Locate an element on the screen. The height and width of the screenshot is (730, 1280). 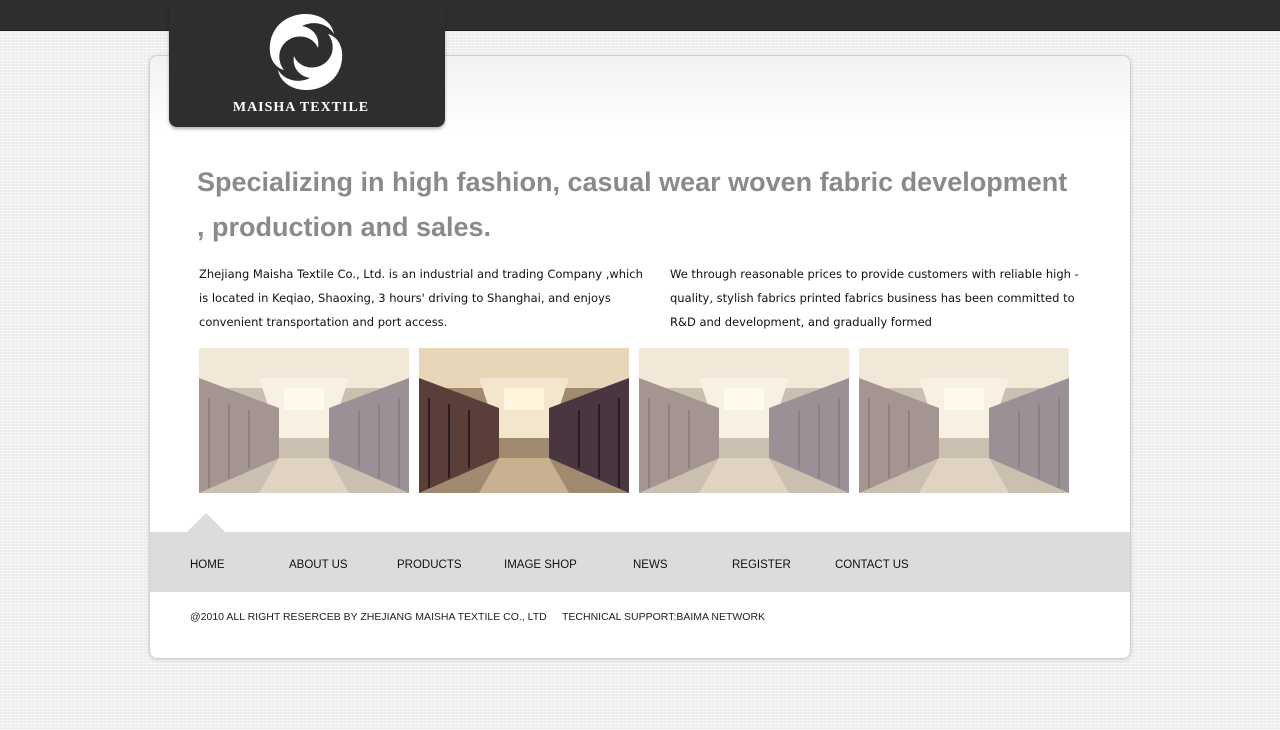
nav-register: REGISTER is located at coordinates (761, 565).